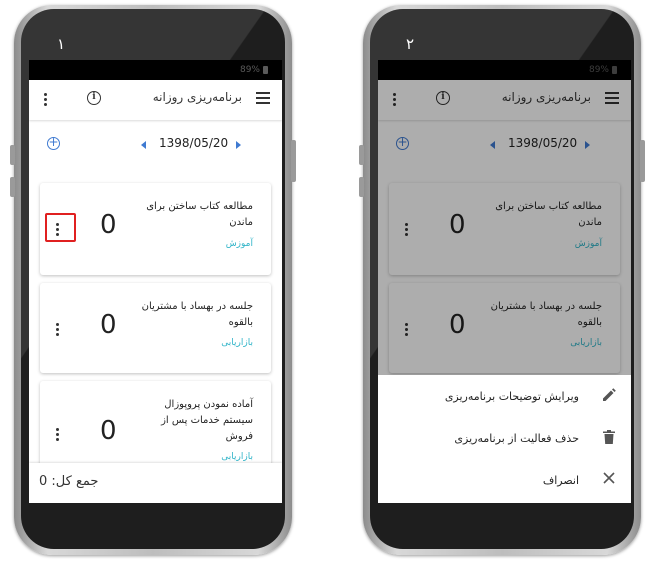 Image resolution: width=653 pixels, height=563 pixels. Describe the element at coordinates (155, 483) in the screenshot. I see `footer-bar: جمع کل: 0` at that location.